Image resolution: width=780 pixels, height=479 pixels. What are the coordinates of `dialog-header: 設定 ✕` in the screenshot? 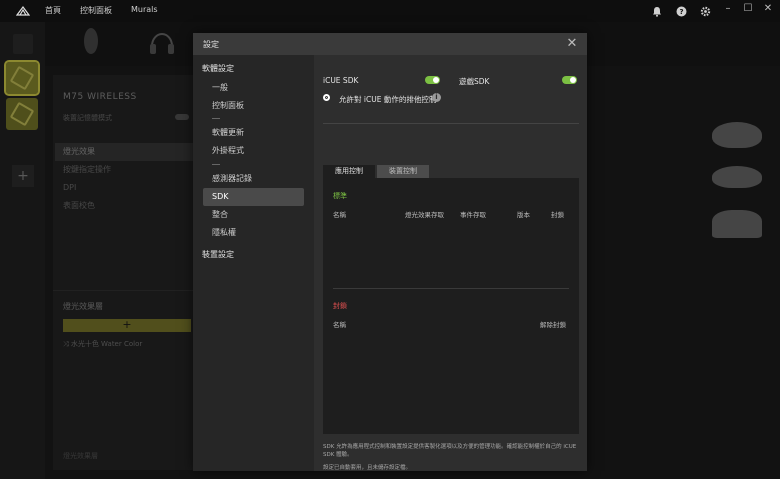 It's located at (390, 44).